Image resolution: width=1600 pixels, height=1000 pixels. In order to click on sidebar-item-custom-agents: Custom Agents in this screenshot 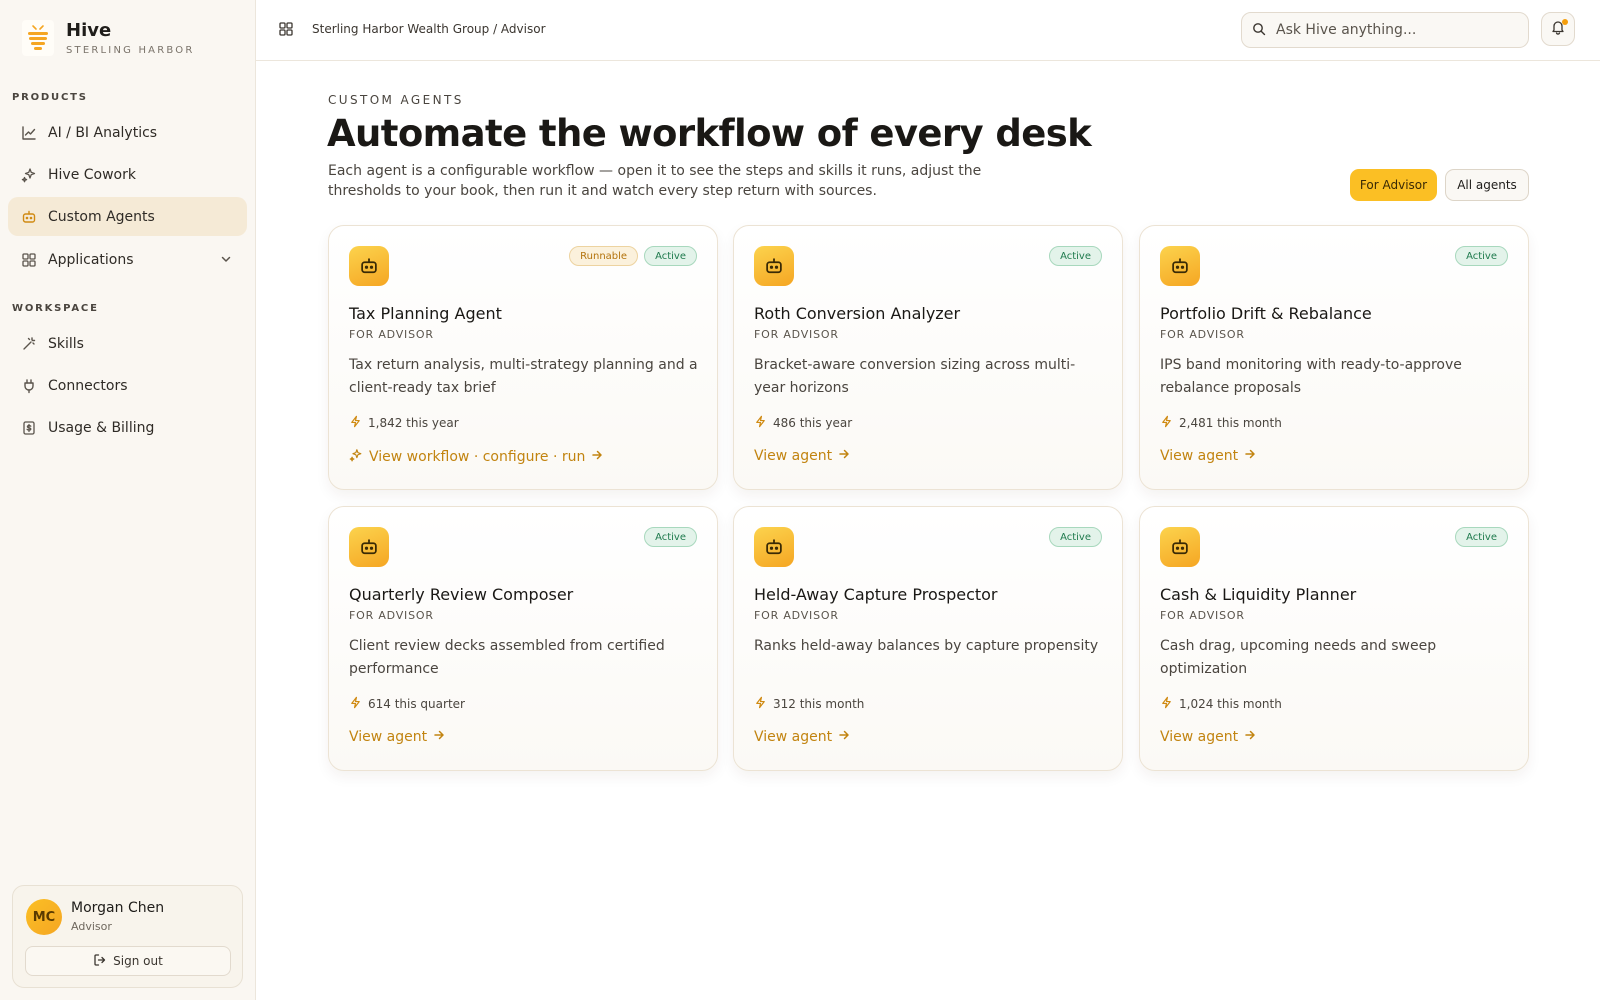, I will do `click(127, 216)`.